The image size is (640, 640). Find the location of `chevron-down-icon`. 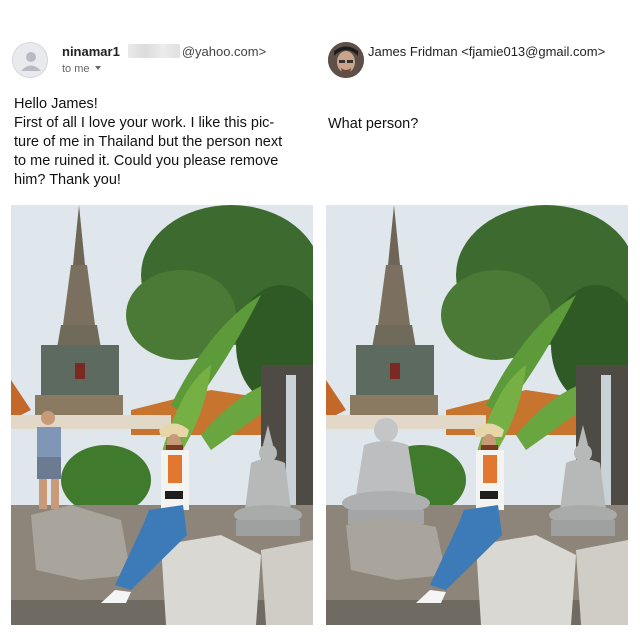

chevron-down-icon is located at coordinates (97, 68).